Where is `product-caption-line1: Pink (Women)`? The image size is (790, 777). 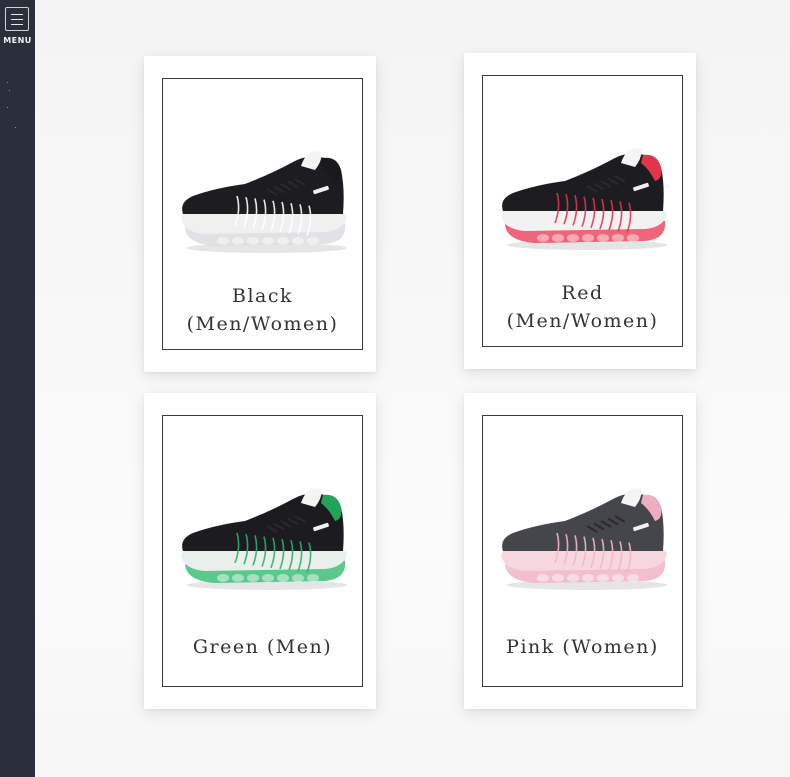
product-caption-line1: Pink (Women) is located at coordinates (582, 647).